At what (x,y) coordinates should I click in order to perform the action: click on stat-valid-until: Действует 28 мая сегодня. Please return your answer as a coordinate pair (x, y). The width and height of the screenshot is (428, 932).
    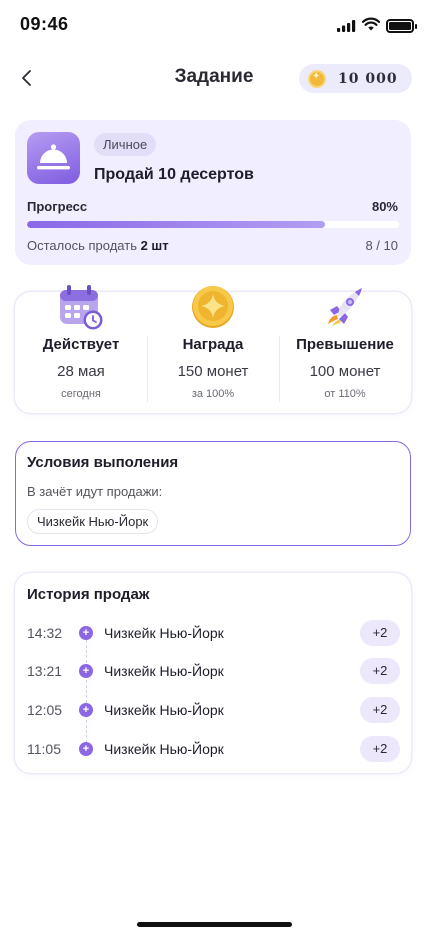
    Looking at the image, I should click on (81, 349).